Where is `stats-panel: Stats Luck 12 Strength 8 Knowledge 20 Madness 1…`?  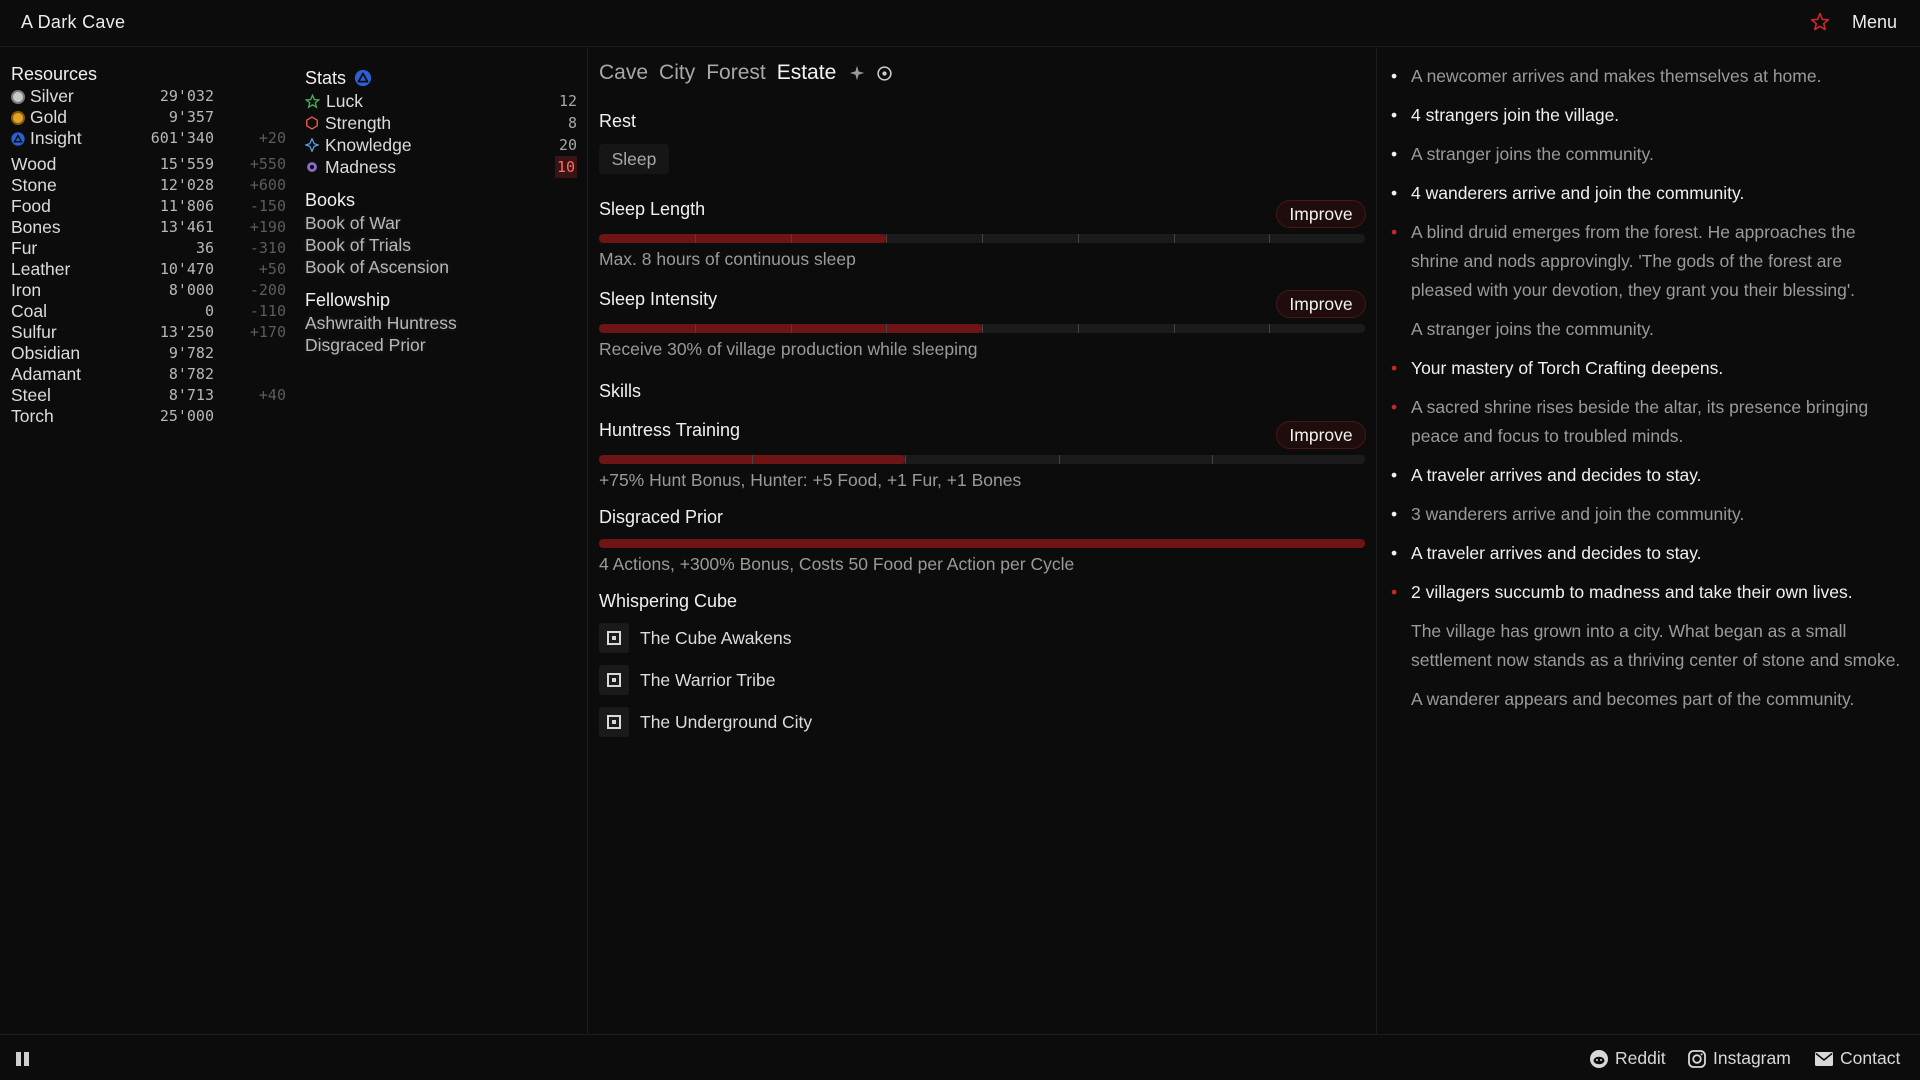 stats-panel: Stats Luck 12 Strength 8 Knowledge 20 Madness 1… is located at coordinates (441, 211).